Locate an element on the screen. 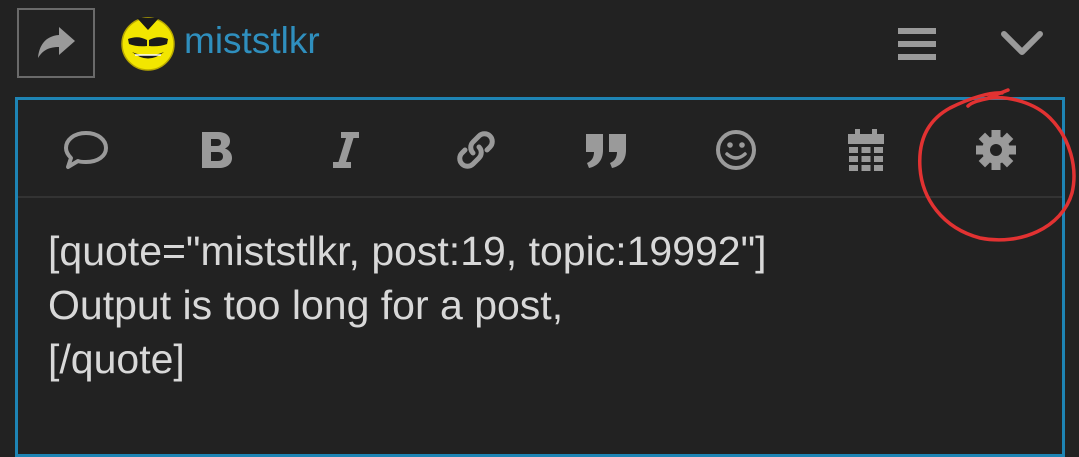 The image size is (1079, 457). menu-button is located at coordinates (917, 44).